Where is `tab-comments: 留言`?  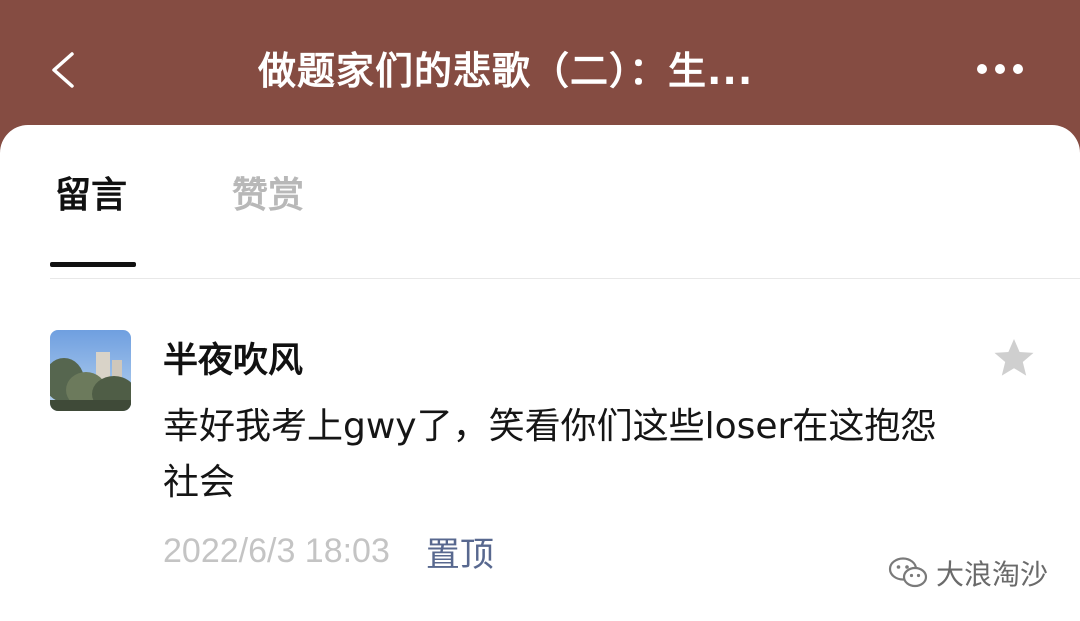
tab-comments: 留言 is located at coordinates (91, 196).